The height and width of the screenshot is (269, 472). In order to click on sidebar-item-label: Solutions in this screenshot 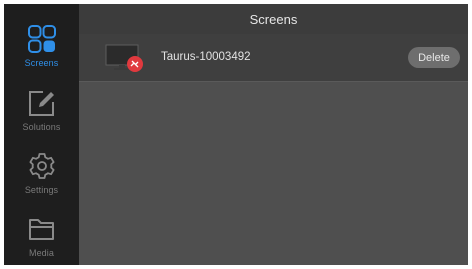, I will do `click(41, 127)`.